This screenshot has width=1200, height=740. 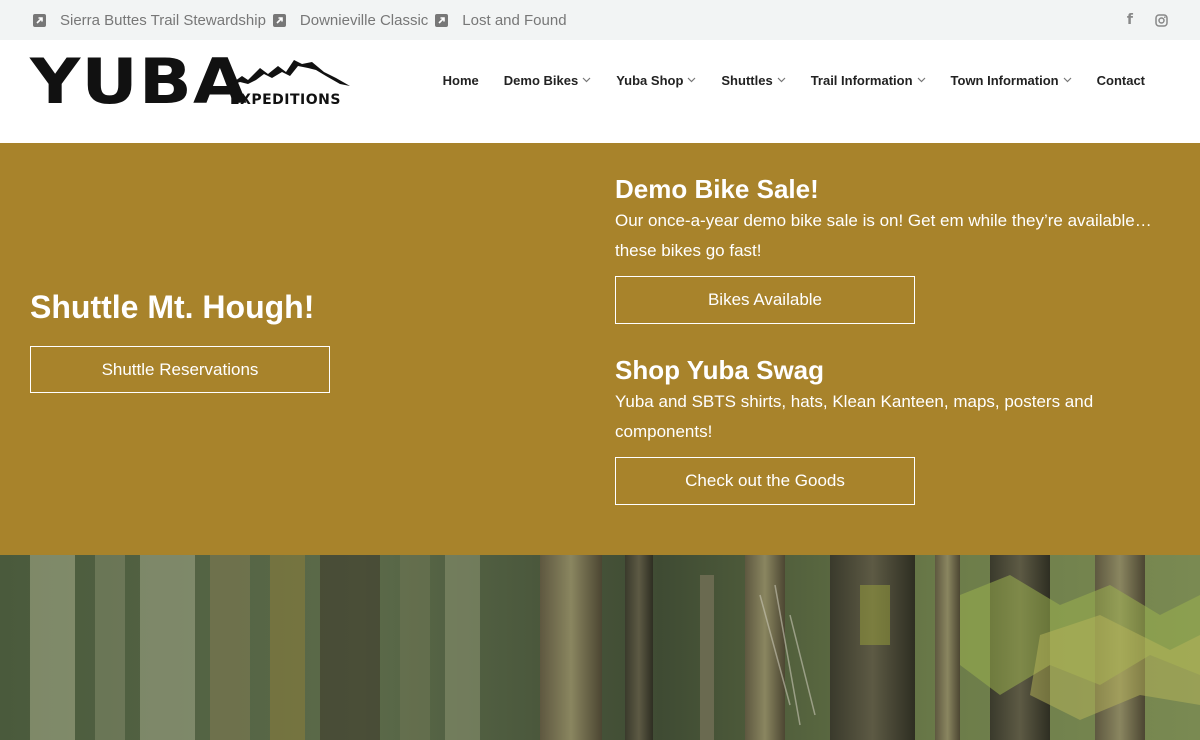 What do you see at coordinates (720, 370) in the screenshot?
I see `shop-swag-heading: Shop Yuba Swag` at bounding box center [720, 370].